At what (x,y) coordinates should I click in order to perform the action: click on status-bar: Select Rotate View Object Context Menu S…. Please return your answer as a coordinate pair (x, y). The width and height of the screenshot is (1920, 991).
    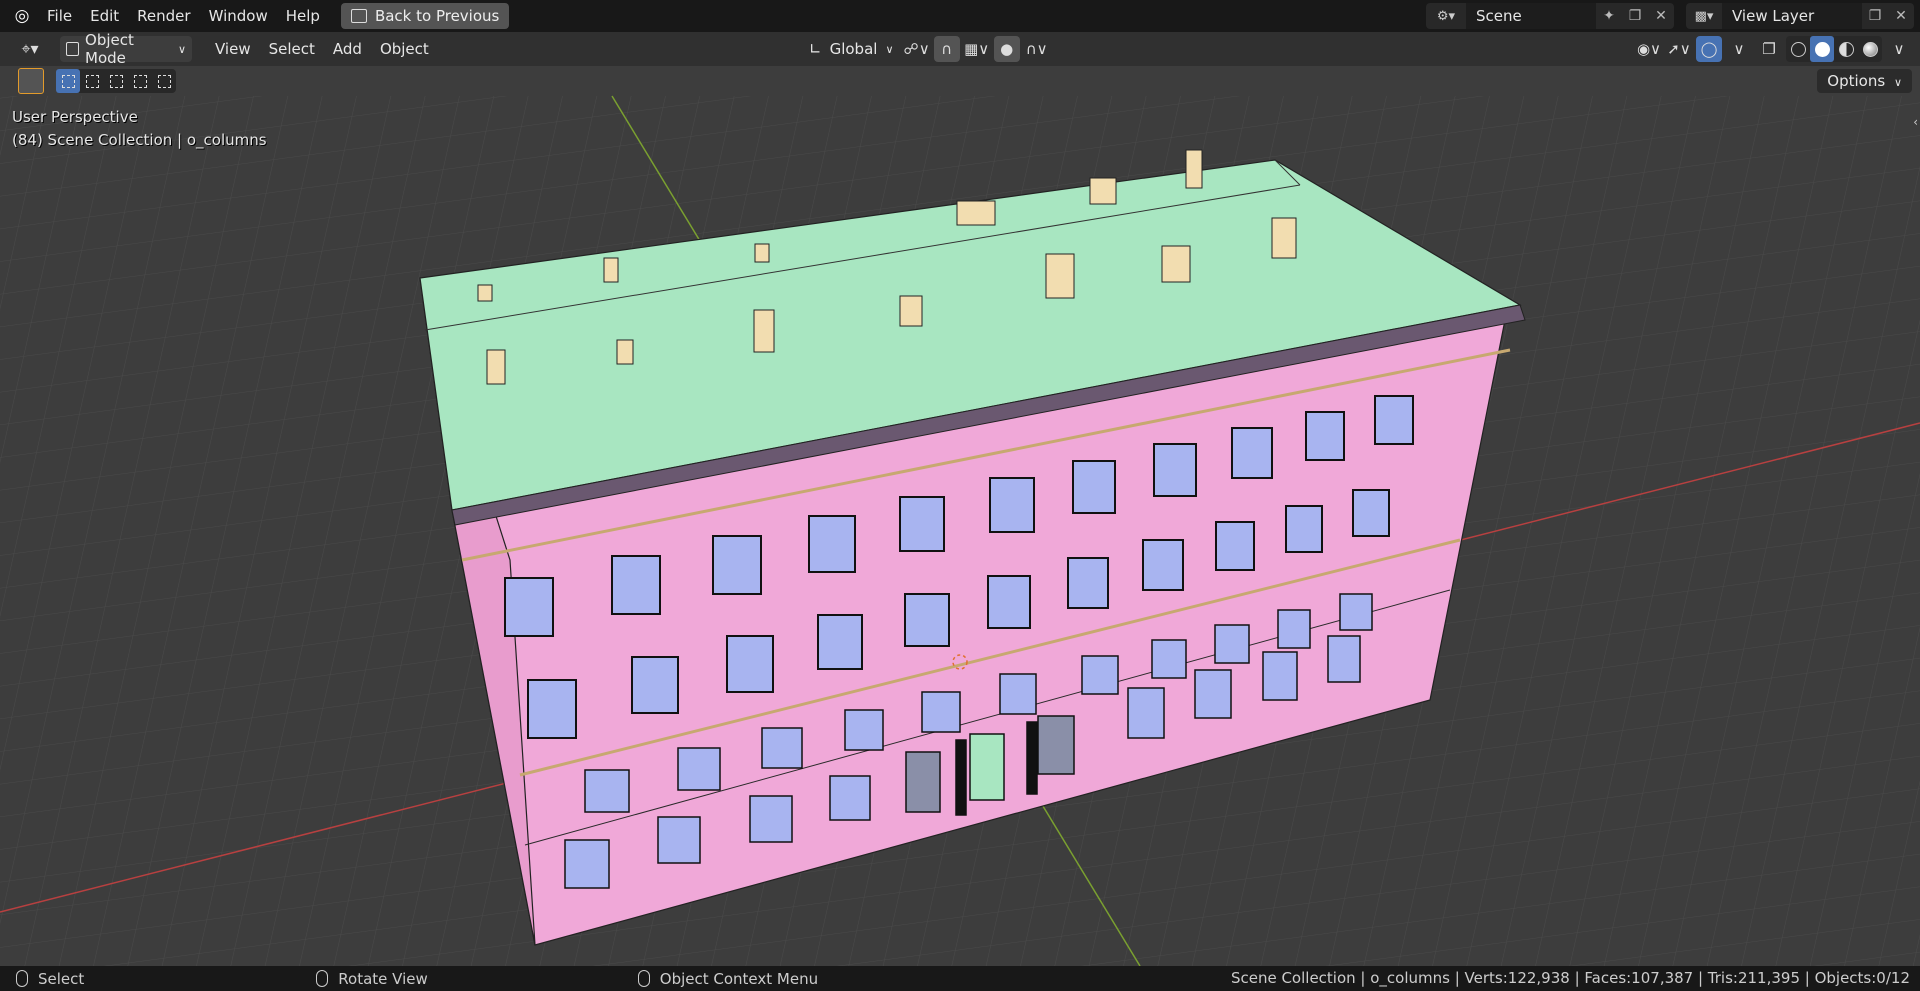
    Looking at the image, I should click on (960, 978).